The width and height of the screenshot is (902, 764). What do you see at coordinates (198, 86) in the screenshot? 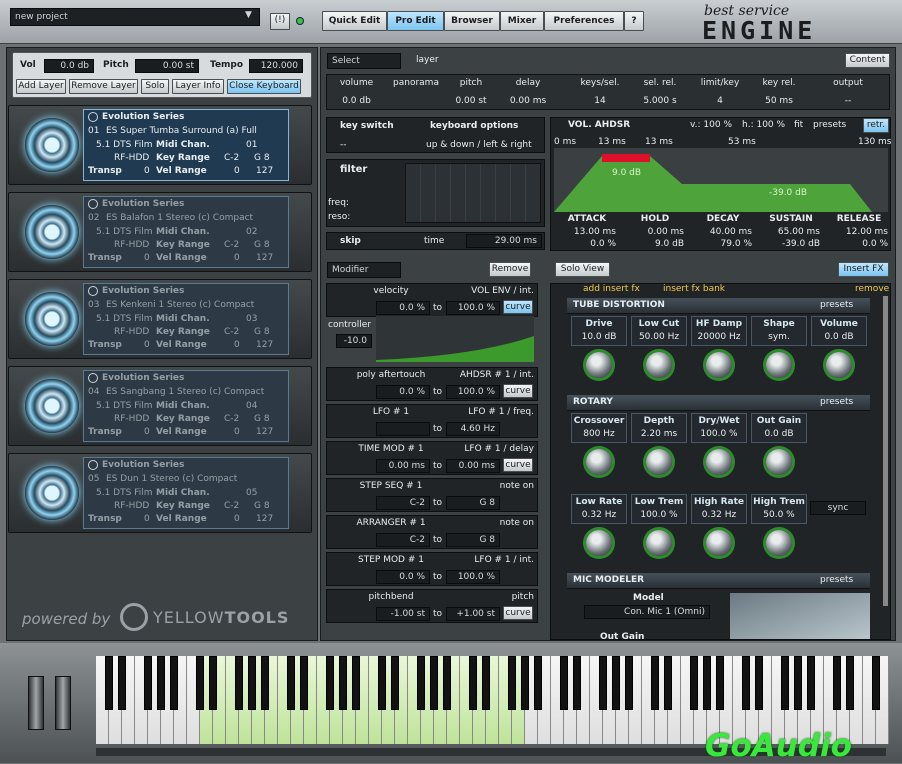
I see `layer-info-button: Layer Info` at bounding box center [198, 86].